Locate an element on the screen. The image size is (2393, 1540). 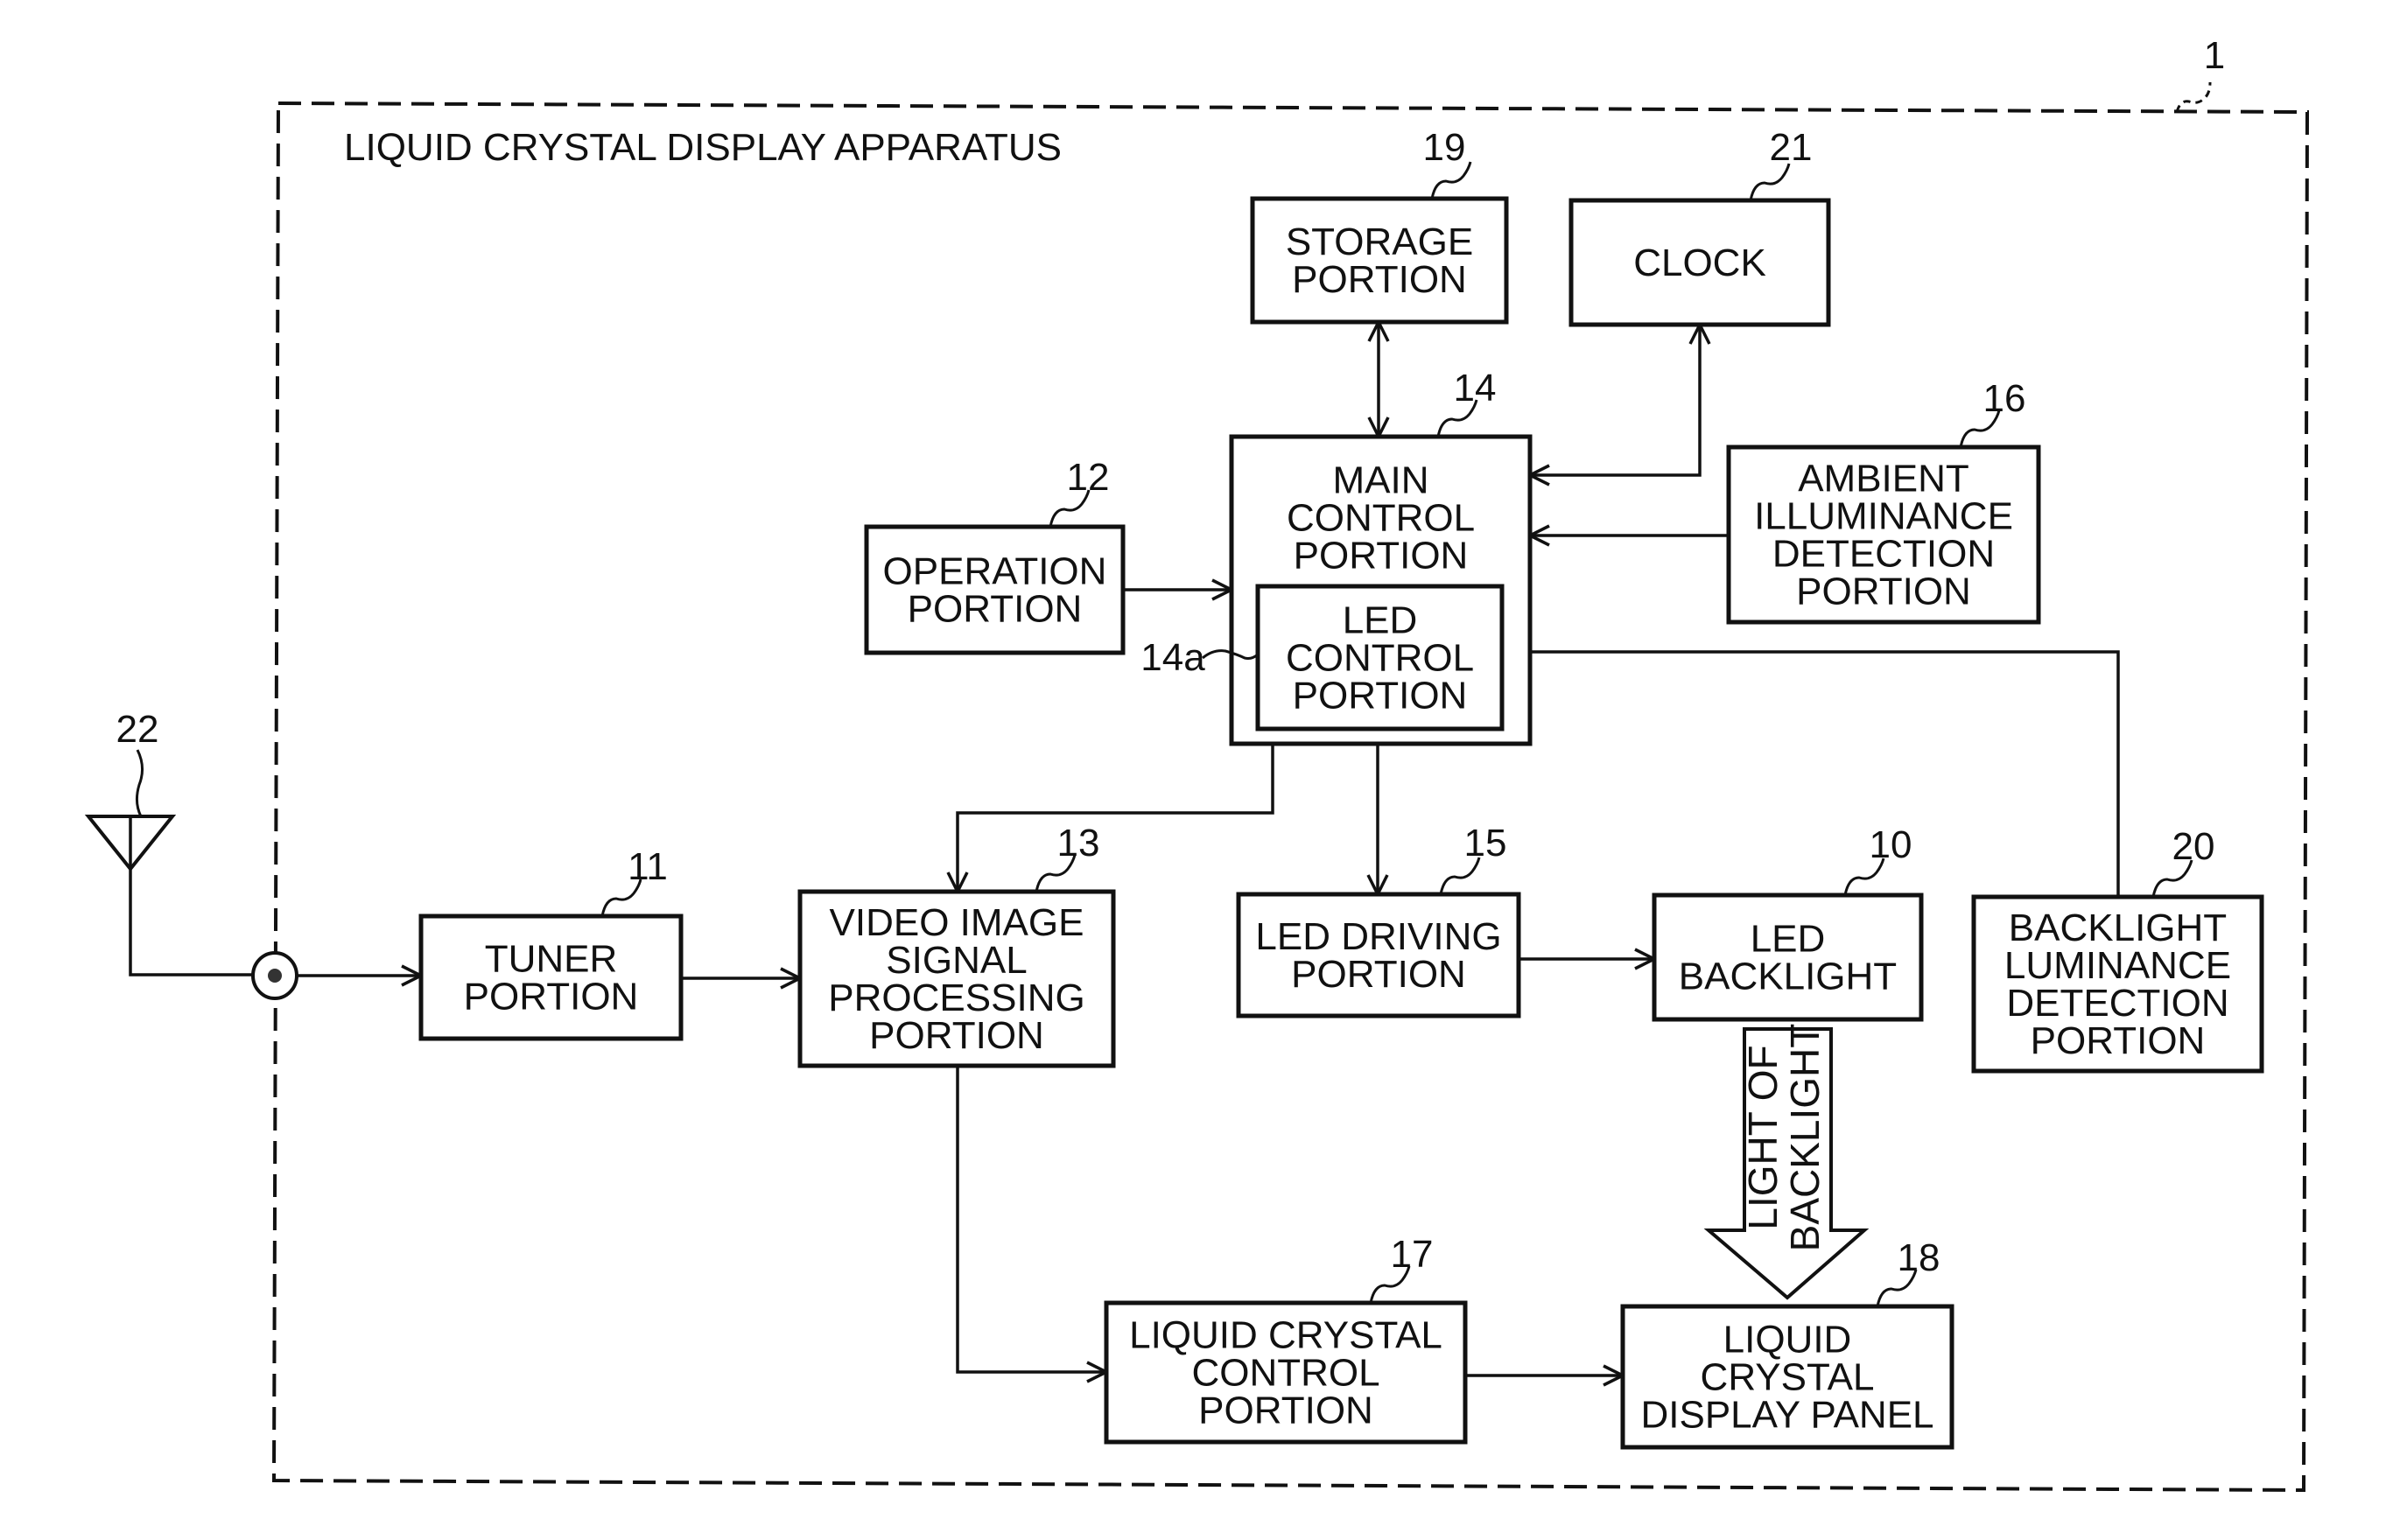
tuner-label-line-2: PORTION is located at coordinates (551, 997).